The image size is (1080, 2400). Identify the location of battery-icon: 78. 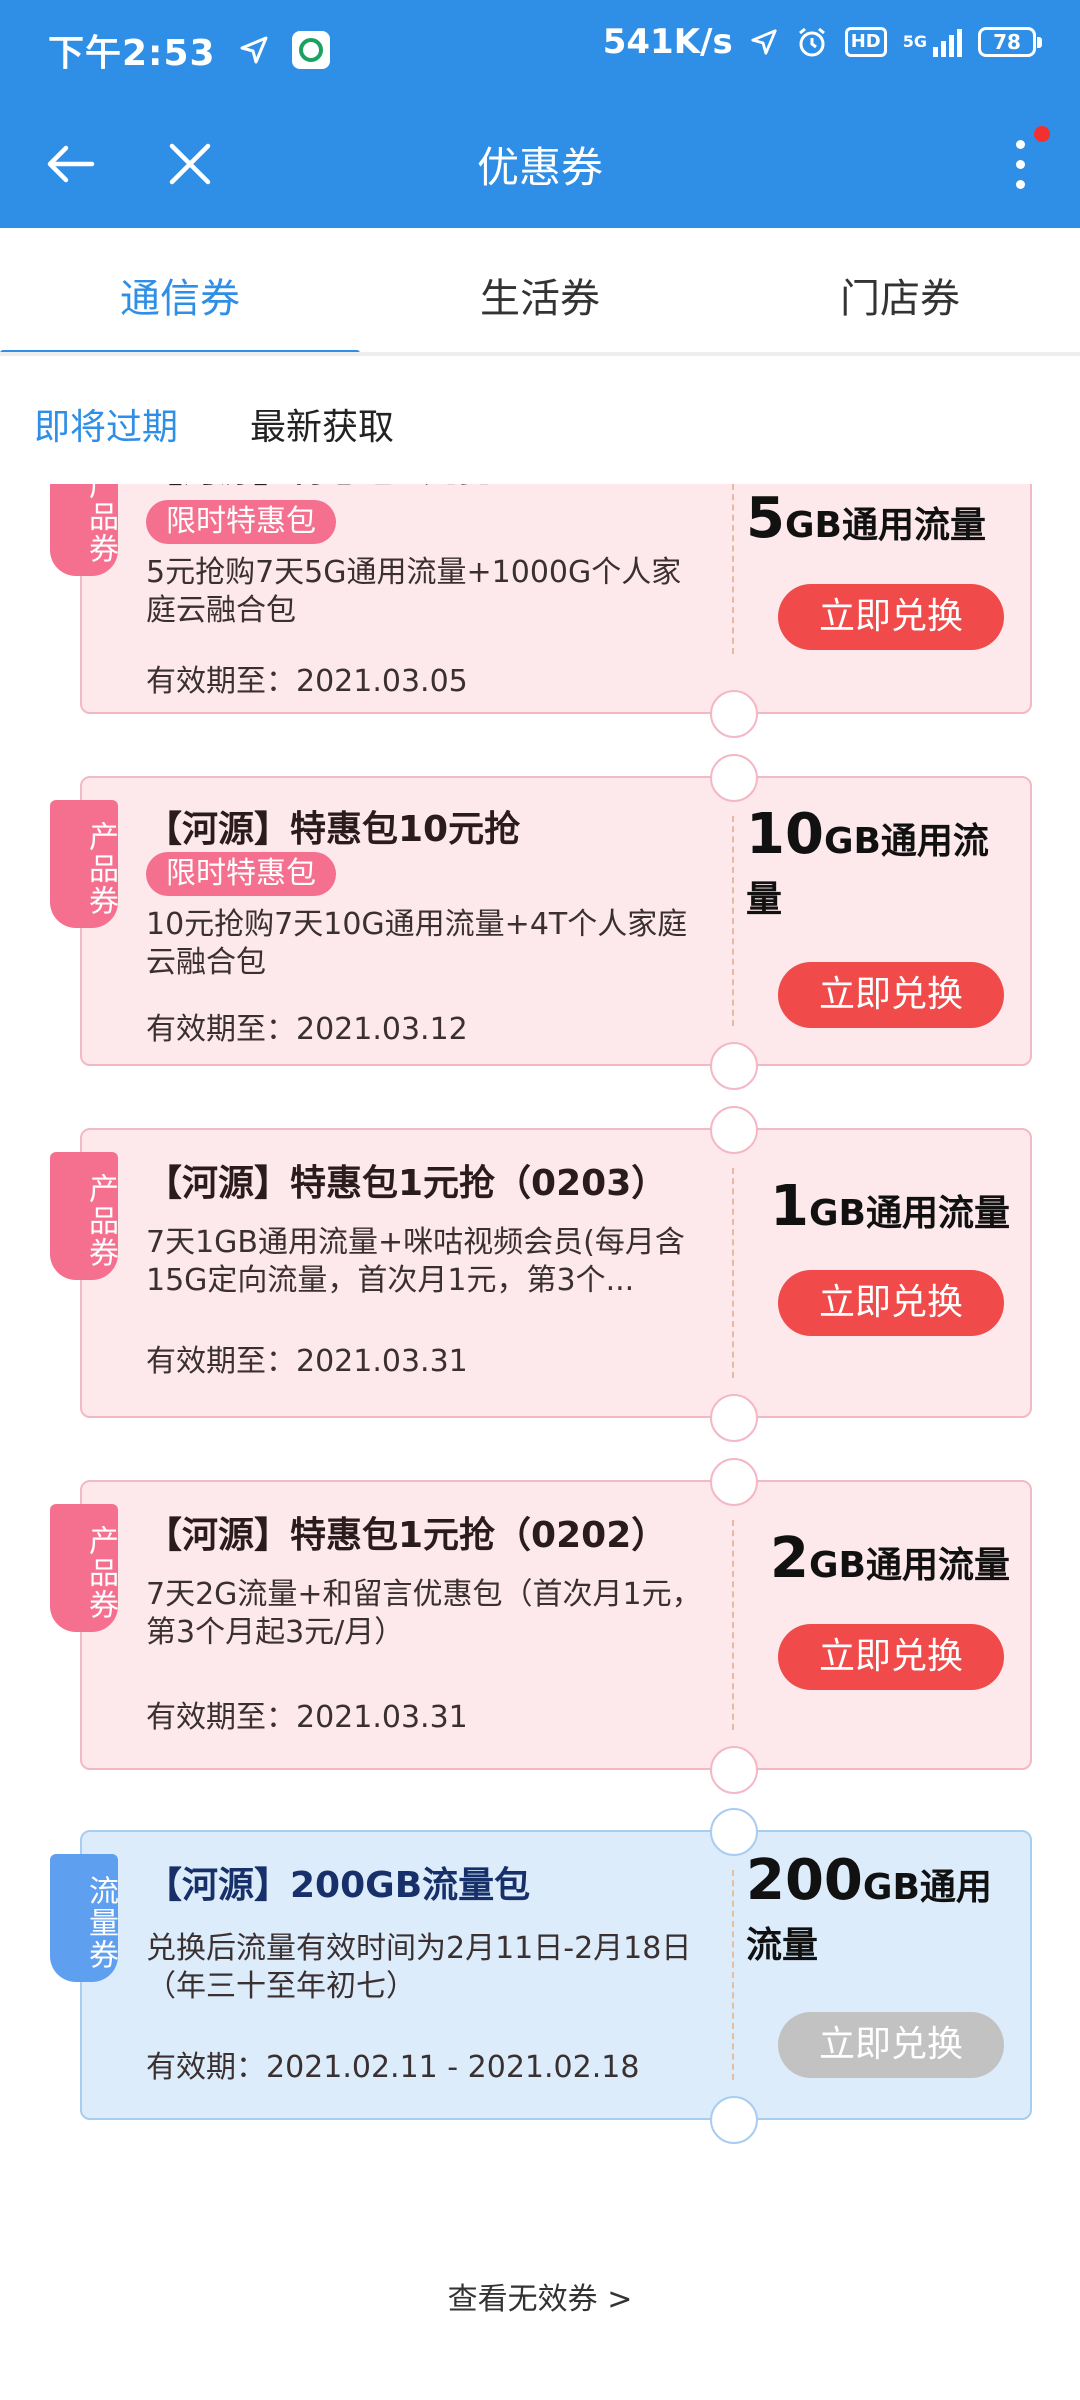
(1010, 42).